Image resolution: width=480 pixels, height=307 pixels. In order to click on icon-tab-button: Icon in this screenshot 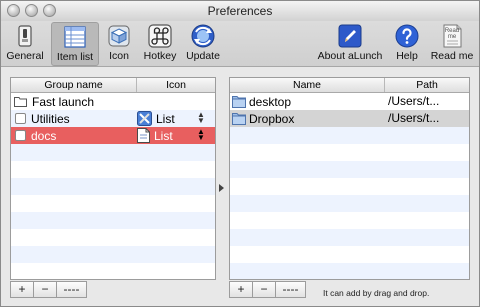, I will do `click(119, 44)`.